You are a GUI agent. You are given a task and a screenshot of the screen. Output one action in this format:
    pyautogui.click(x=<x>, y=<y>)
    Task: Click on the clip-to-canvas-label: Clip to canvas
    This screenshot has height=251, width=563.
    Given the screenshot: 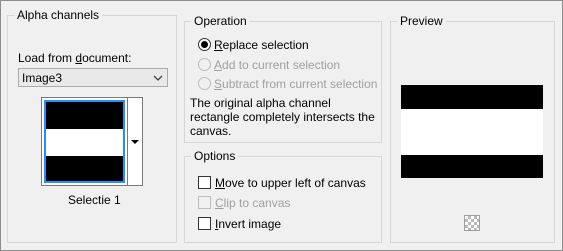 What is the action you would take?
    pyautogui.click(x=252, y=203)
    